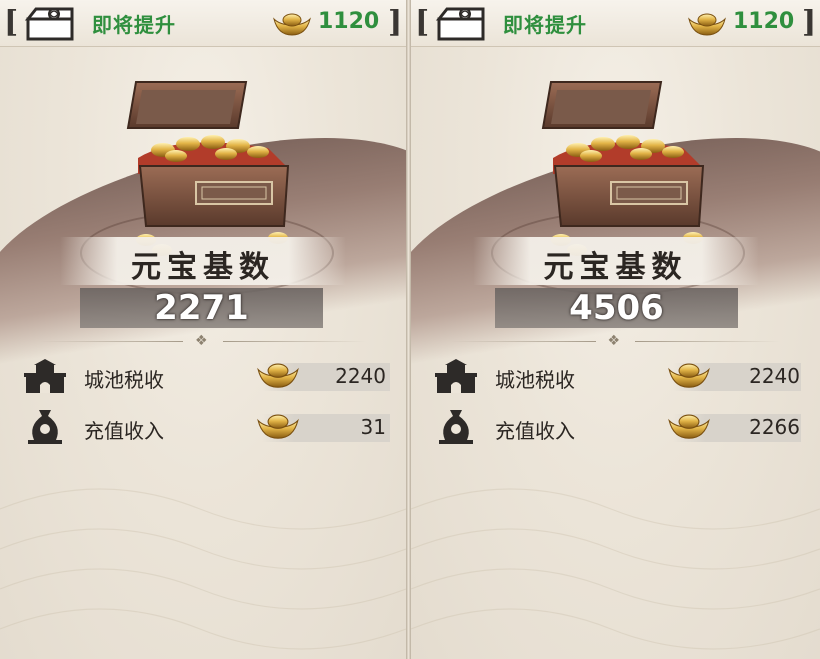 The height and width of the screenshot is (659, 820). What do you see at coordinates (203, 427) in the screenshot?
I see `row-recharge-income: 充值收入 31` at bounding box center [203, 427].